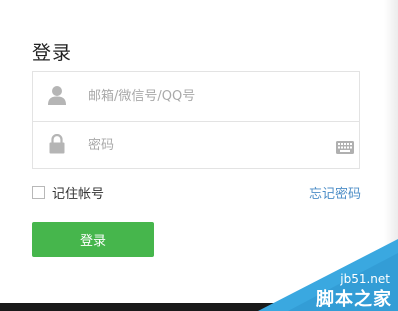 Image resolution: width=398 pixels, height=311 pixels. Describe the element at coordinates (203, 96) in the screenshot. I see `account-input` at that location.